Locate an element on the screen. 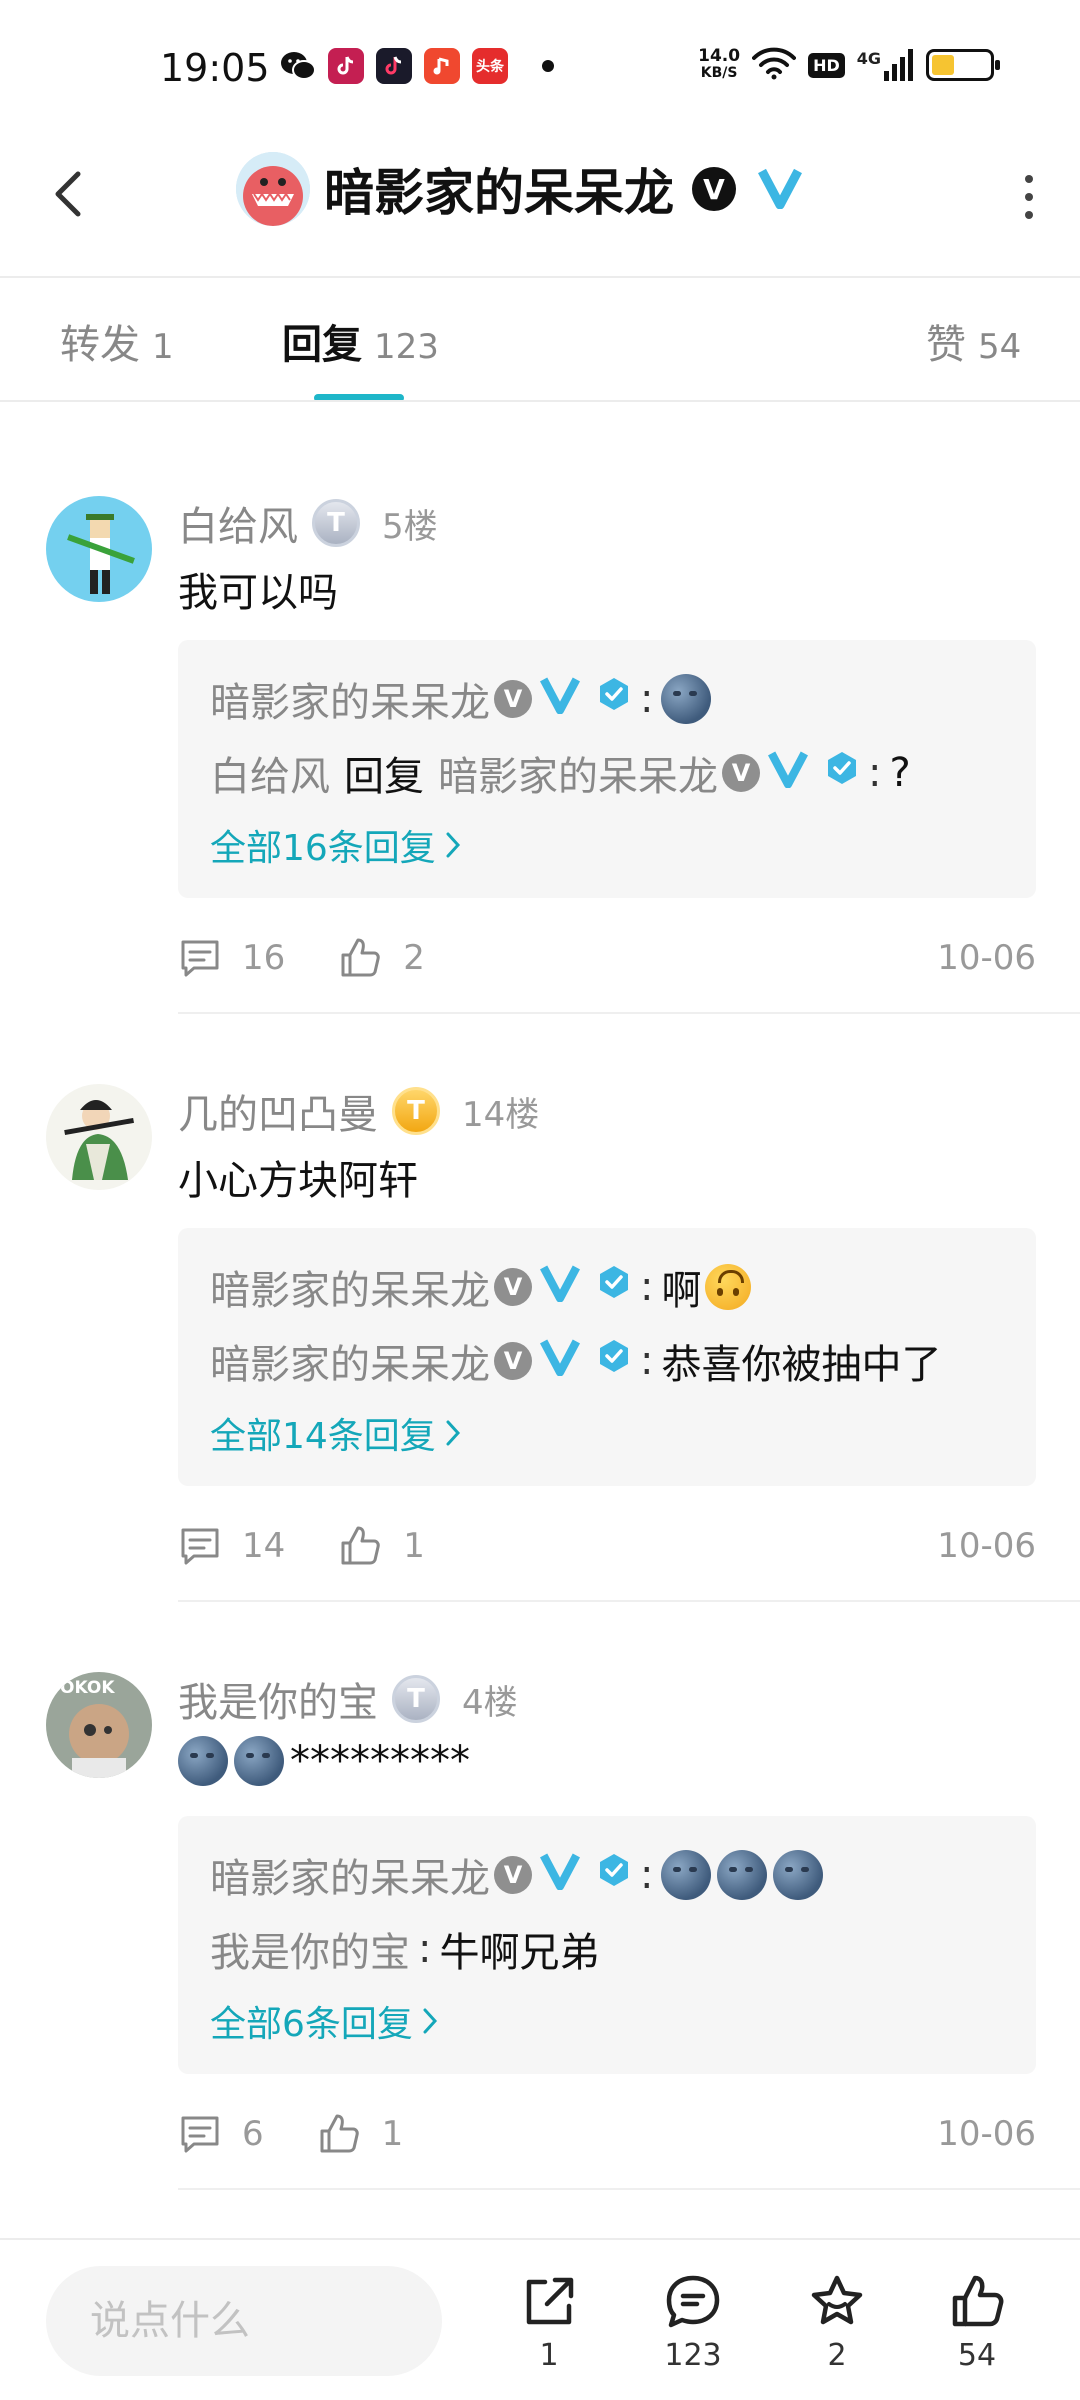  like-count: 2 is located at coordinates (414, 958).